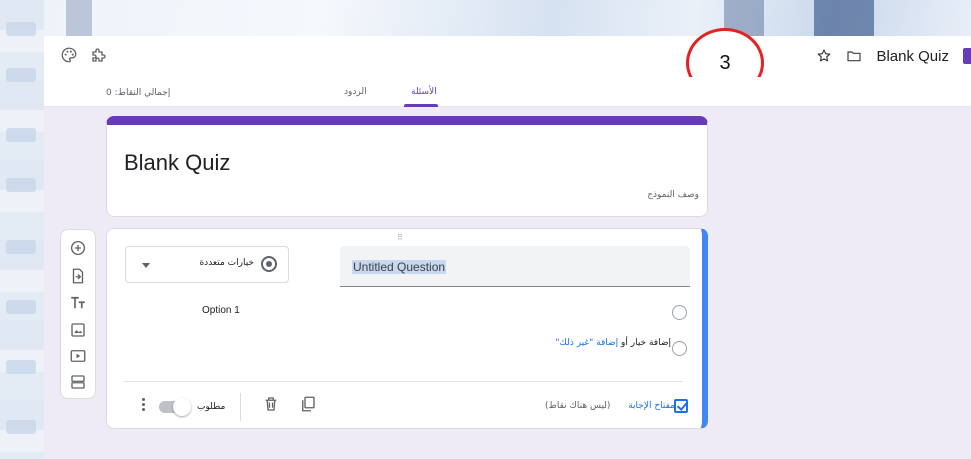 The height and width of the screenshot is (459, 971). What do you see at coordinates (271, 404) in the screenshot?
I see `delete-icon` at bounding box center [271, 404].